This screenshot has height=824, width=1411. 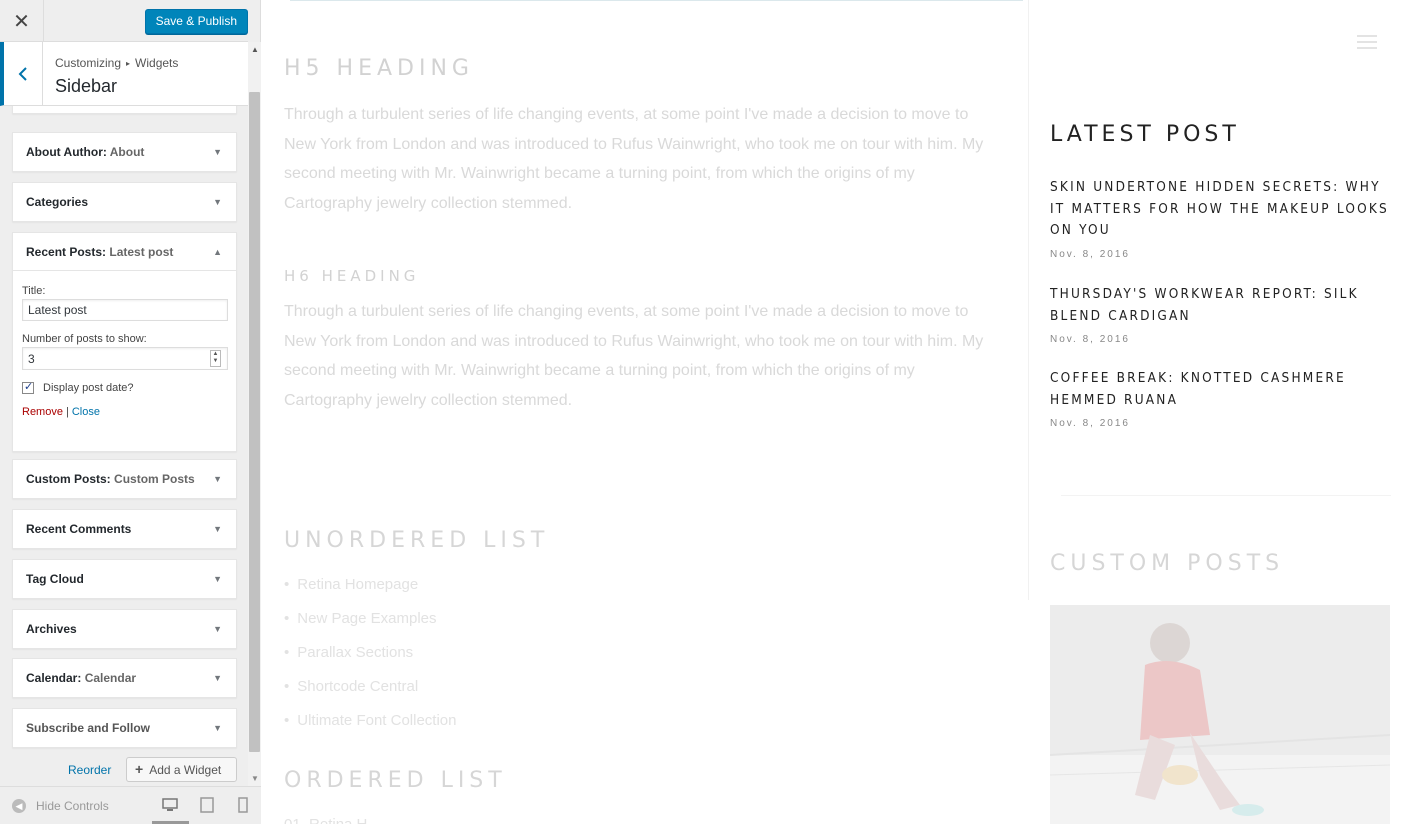 What do you see at coordinates (395, 780) in the screenshot?
I see `ordered-list-heading: ORDERED LIST` at bounding box center [395, 780].